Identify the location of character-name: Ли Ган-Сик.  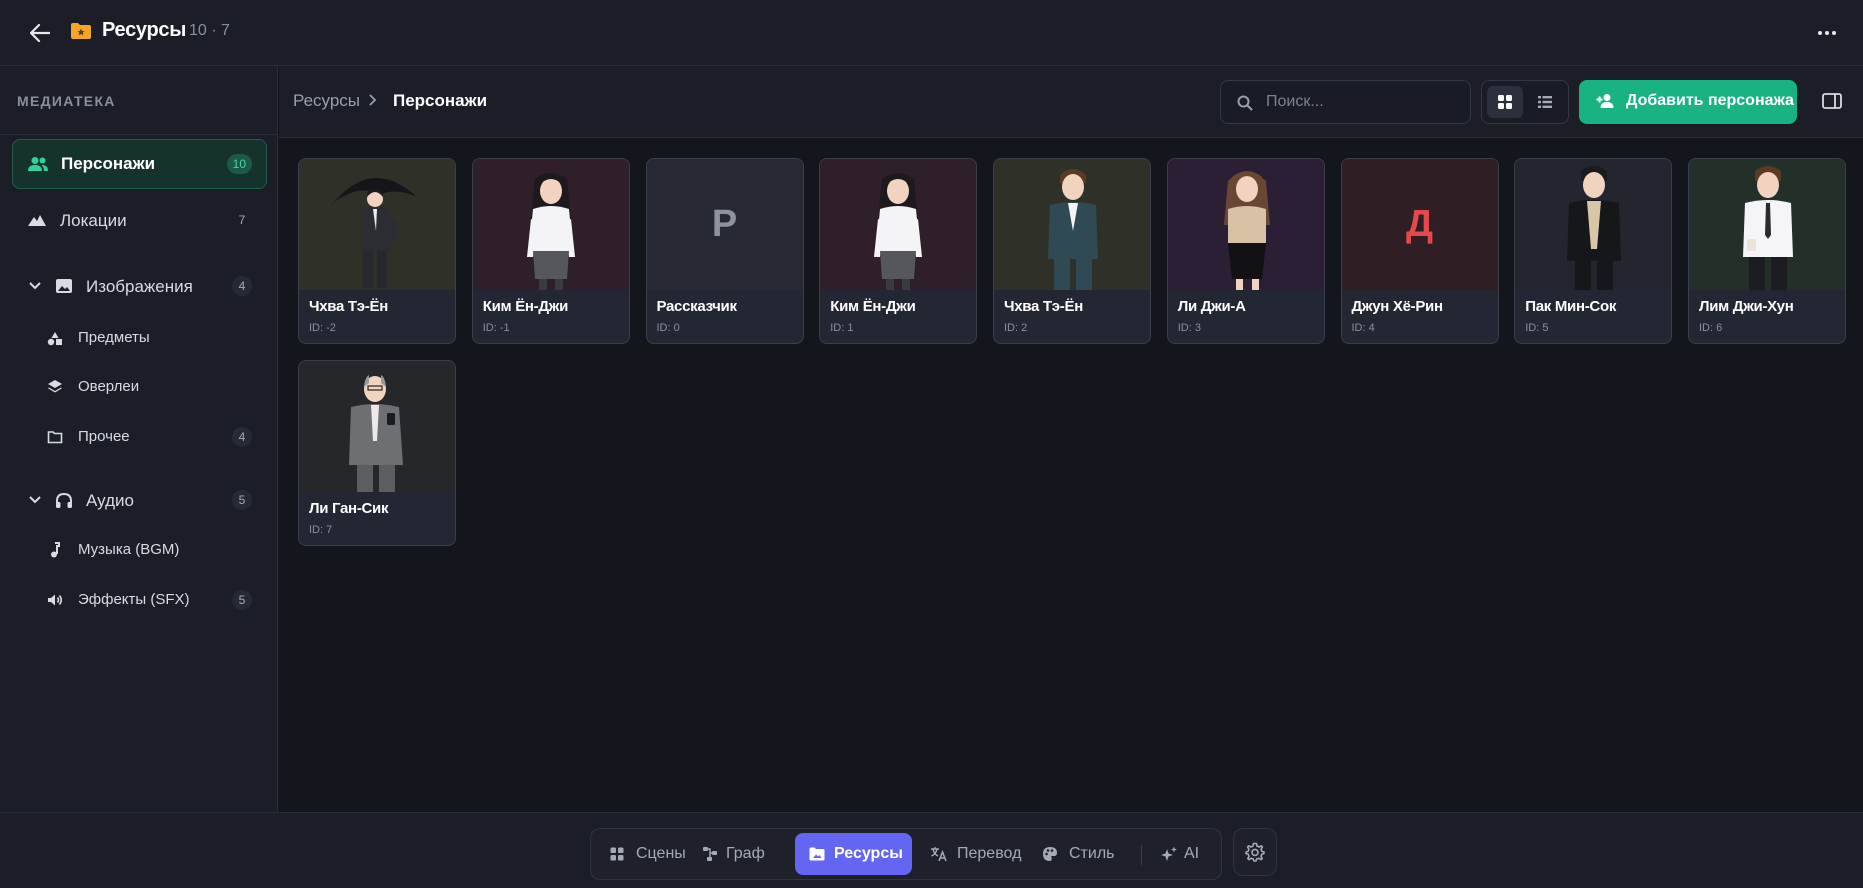
(349, 508).